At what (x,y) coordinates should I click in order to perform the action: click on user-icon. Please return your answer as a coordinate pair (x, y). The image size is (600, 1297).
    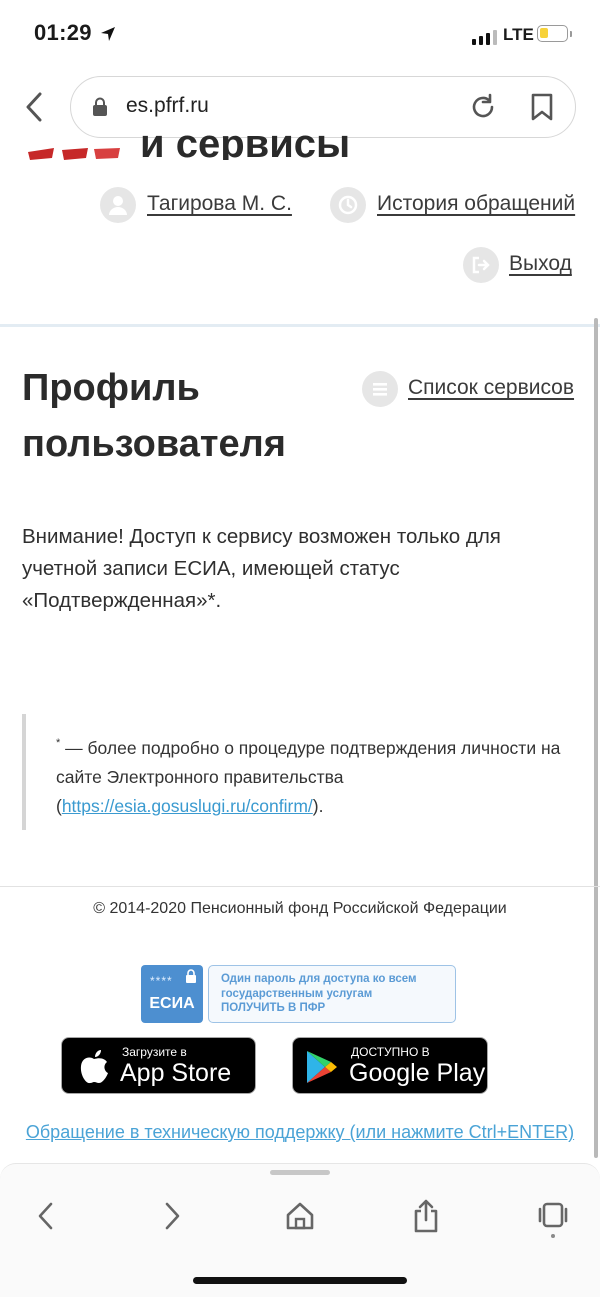
    Looking at the image, I should click on (118, 205).